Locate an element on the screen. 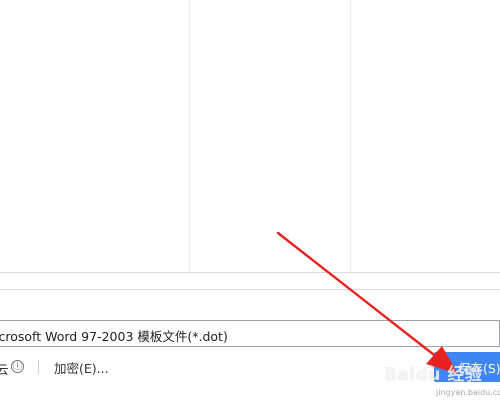 This screenshot has width=500, height=407. info-icon: ⓘ is located at coordinates (17, 366).